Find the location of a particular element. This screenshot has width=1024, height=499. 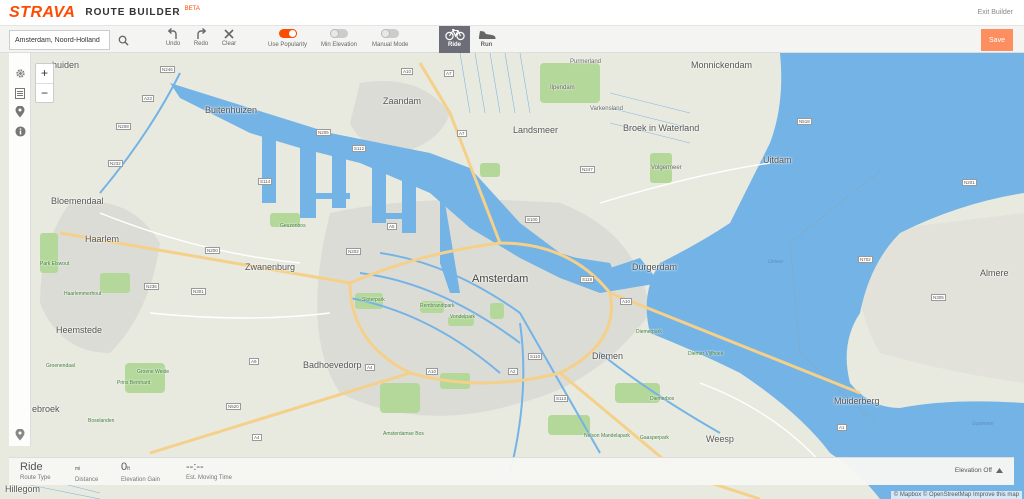

map-control-rail is located at coordinates (20, 249).